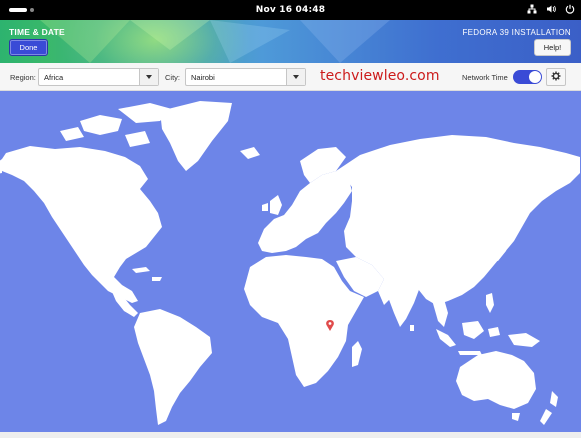 The width and height of the screenshot is (581, 438). Describe the element at coordinates (570, 9) in the screenshot. I see `power-icon` at that location.